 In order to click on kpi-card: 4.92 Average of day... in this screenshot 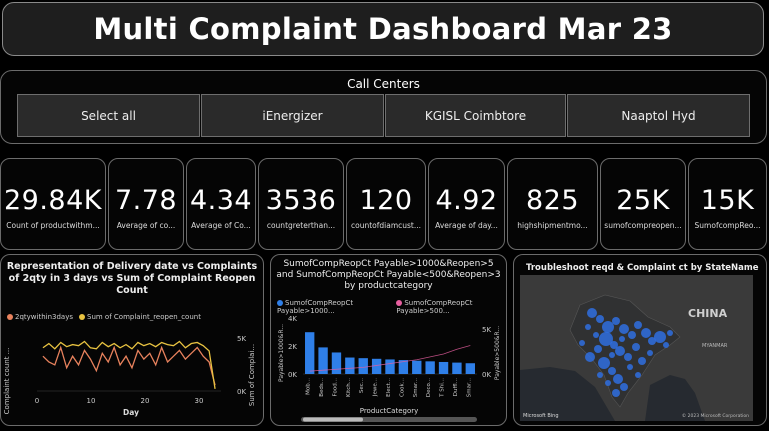, I will do `click(466, 204)`.